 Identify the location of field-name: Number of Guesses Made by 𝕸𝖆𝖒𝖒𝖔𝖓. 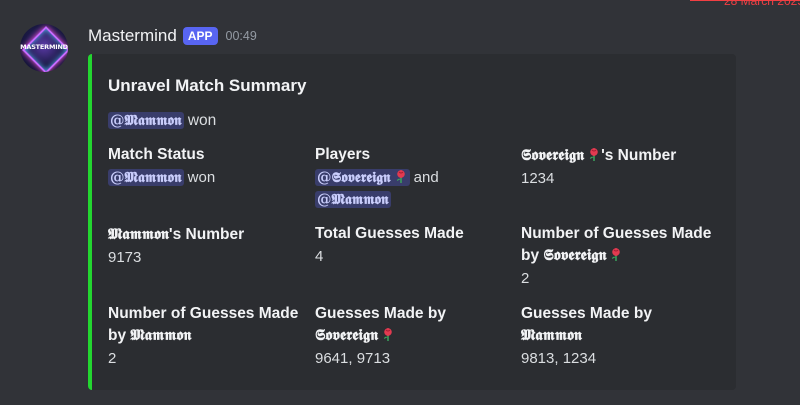
(205, 324).